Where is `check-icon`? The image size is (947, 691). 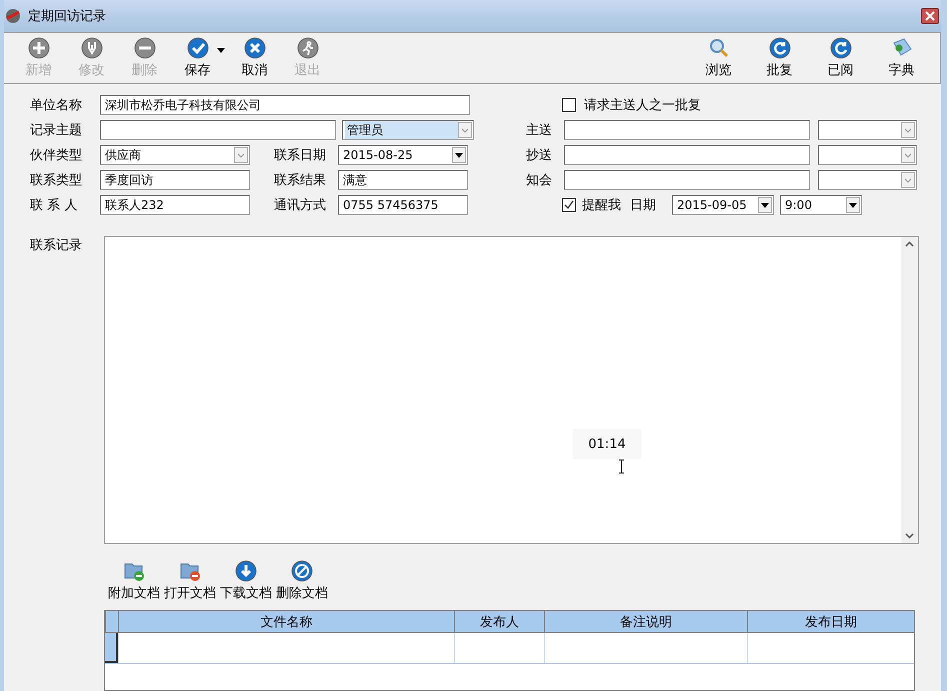 check-icon is located at coordinates (197, 48).